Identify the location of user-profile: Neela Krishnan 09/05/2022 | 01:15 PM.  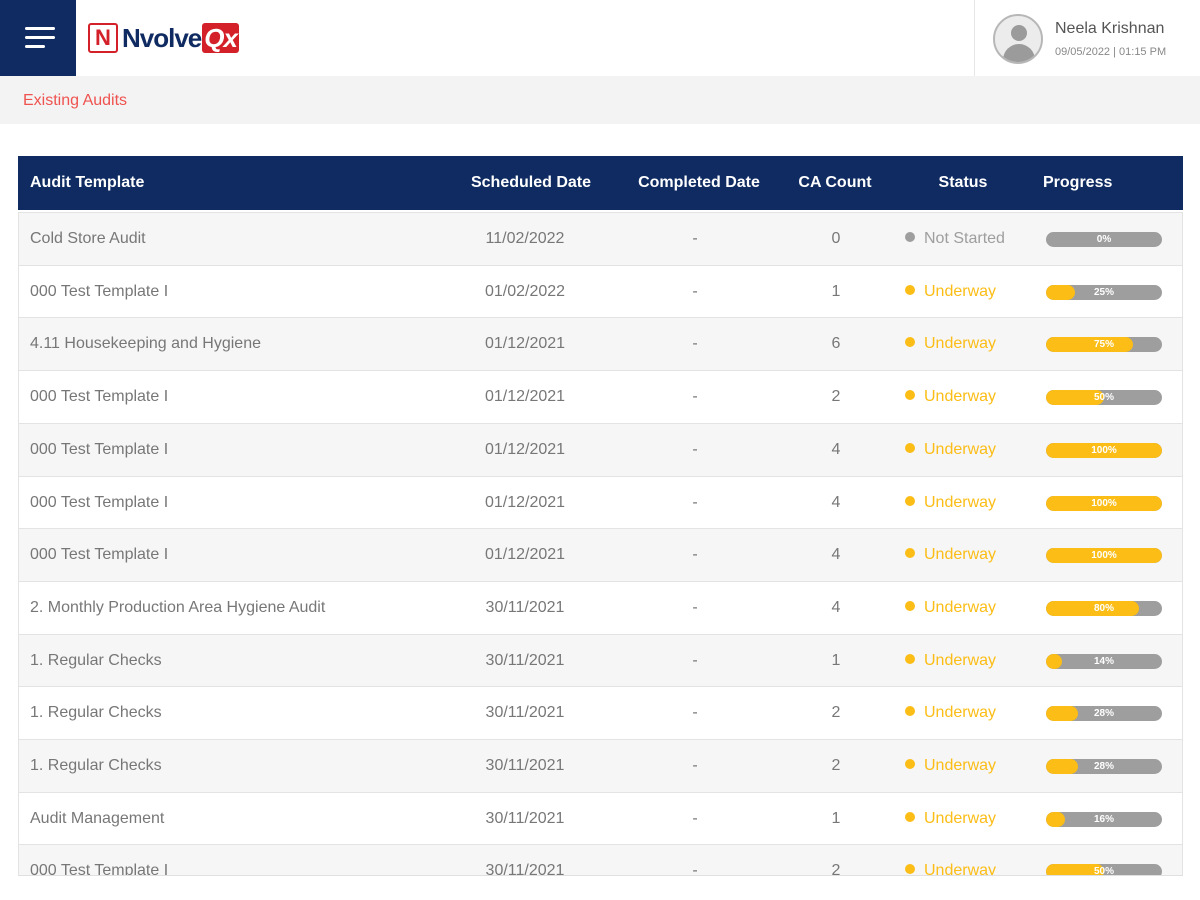
(1087, 38).